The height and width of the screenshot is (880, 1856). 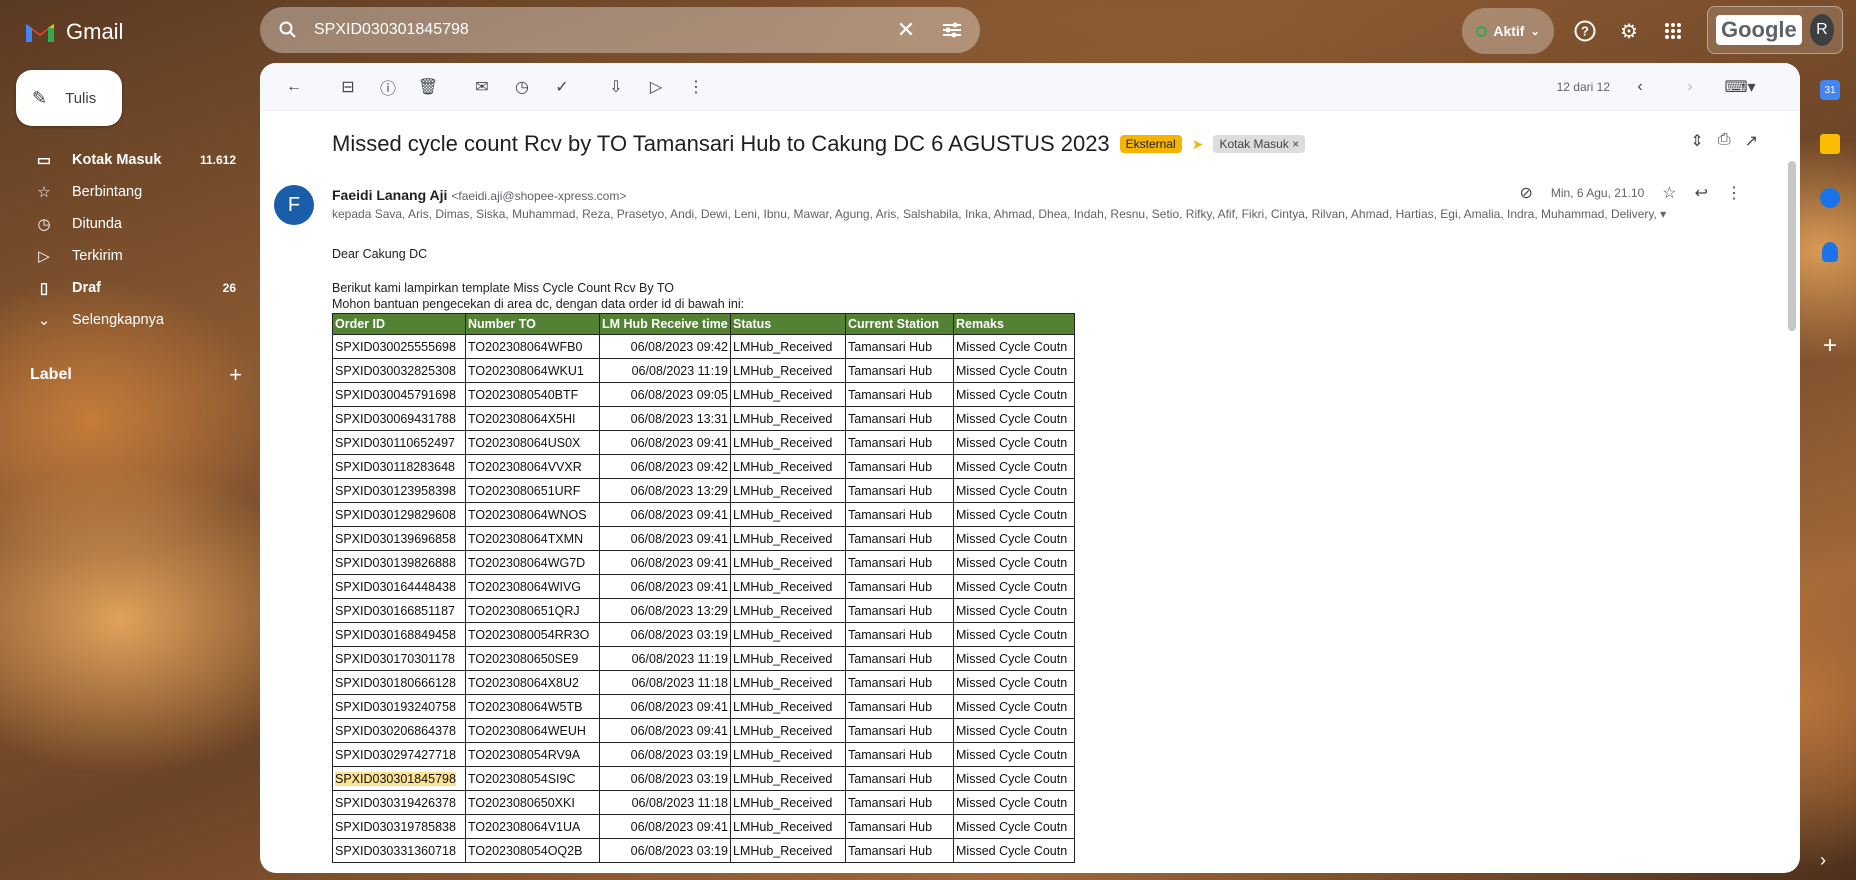 I want to click on table-cell: TO202308064WFB0, so click(x=532, y=346).